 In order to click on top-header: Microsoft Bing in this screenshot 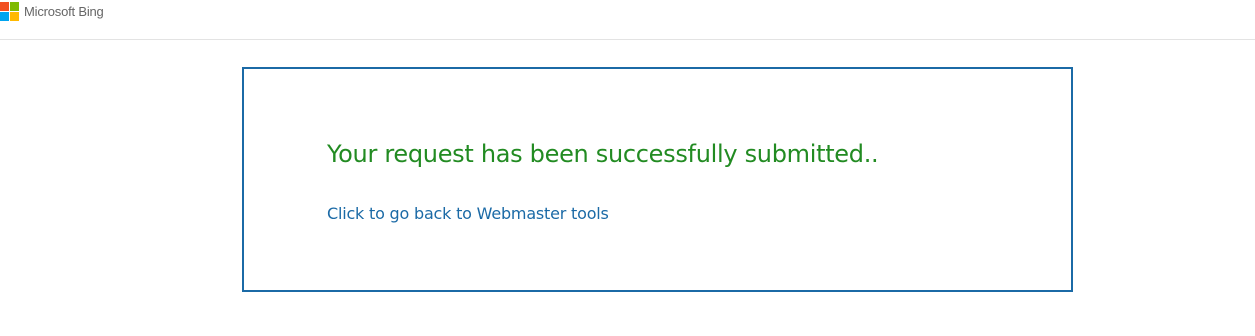, I will do `click(627, 20)`.